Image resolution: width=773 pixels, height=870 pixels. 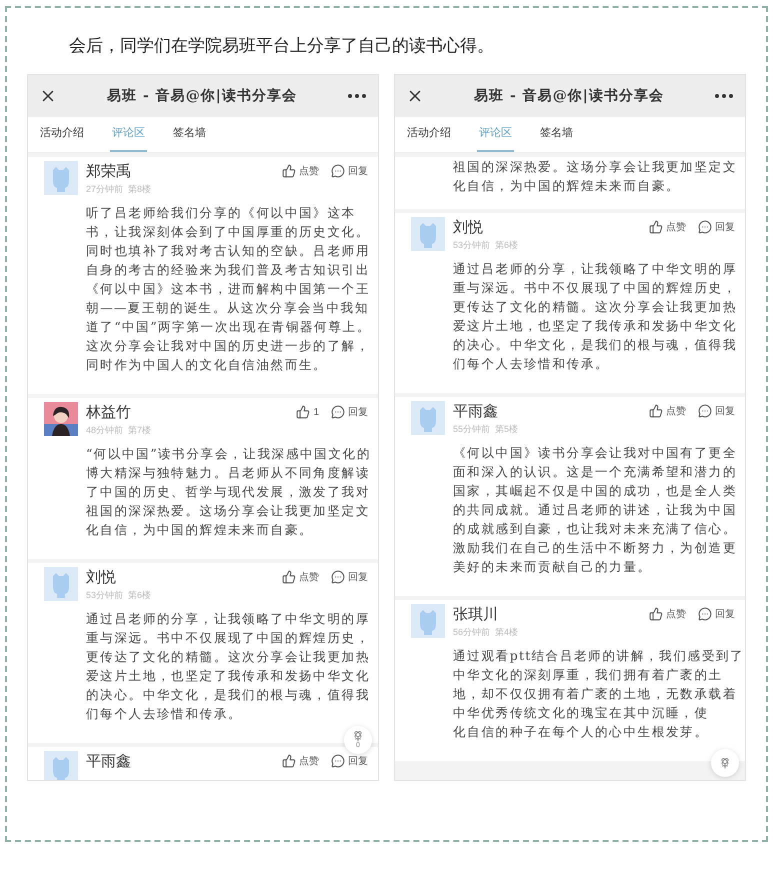 I want to click on like-button: 1, so click(x=307, y=412).